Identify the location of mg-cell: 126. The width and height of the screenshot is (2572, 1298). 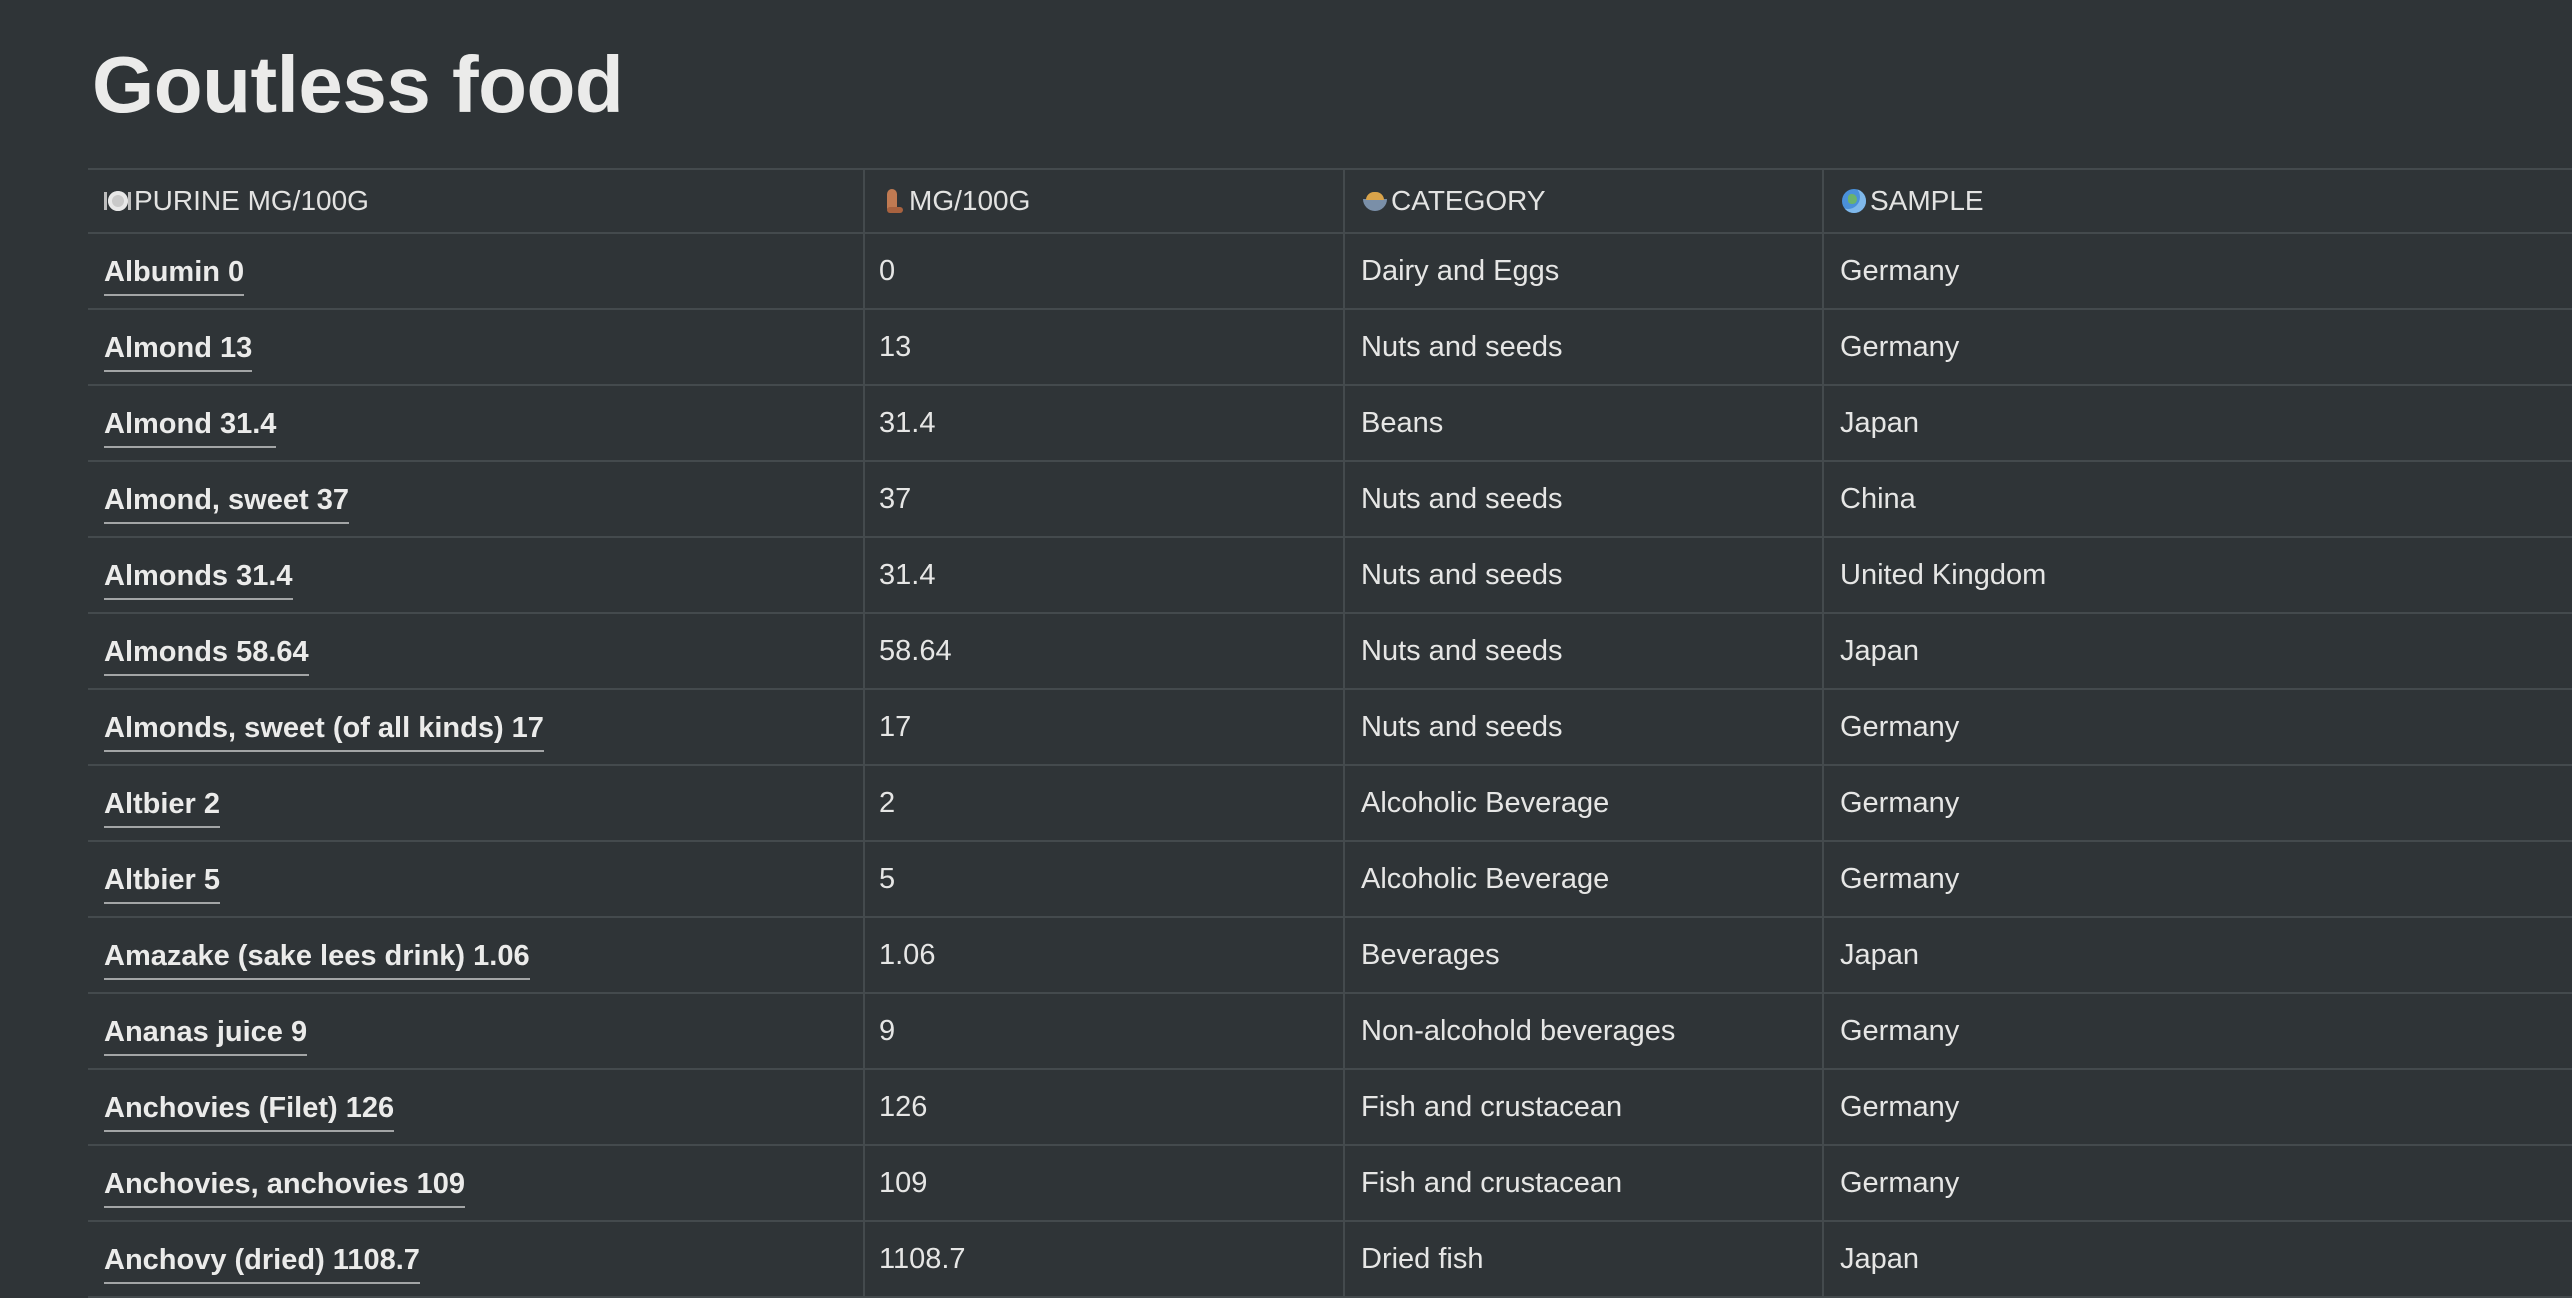
(1105, 1107).